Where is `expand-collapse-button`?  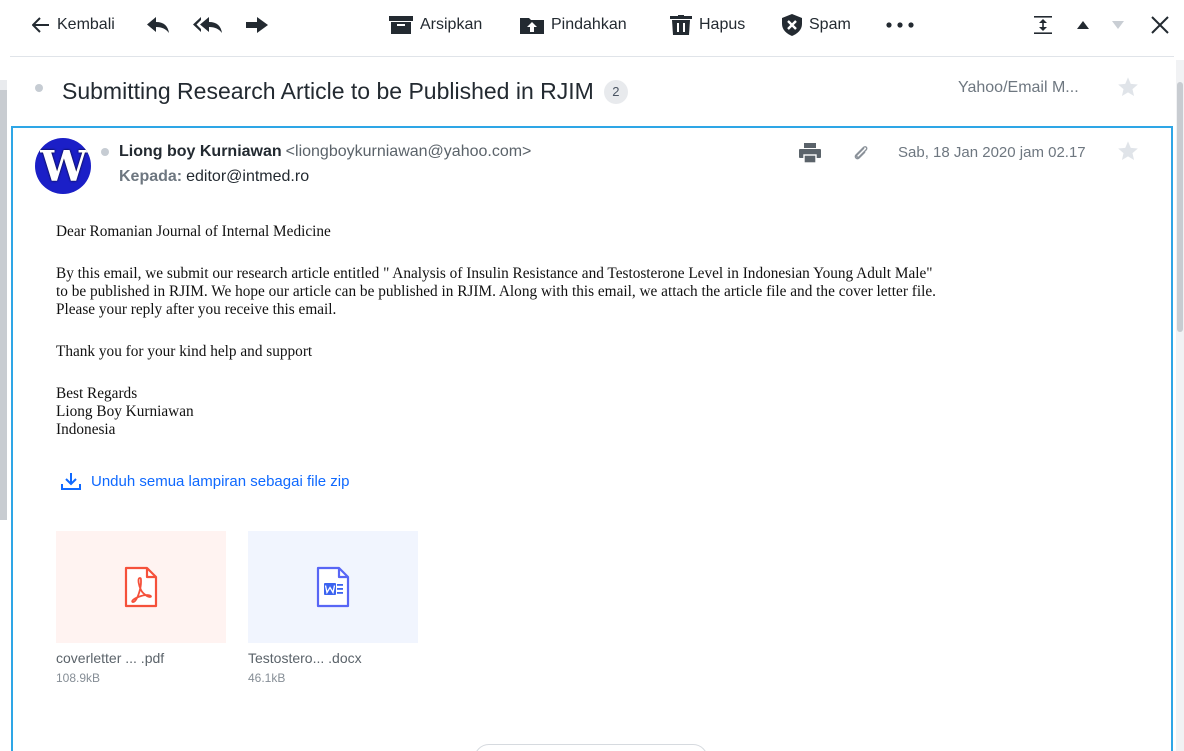 expand-collapse-button is located at coordinates (1043, 25).